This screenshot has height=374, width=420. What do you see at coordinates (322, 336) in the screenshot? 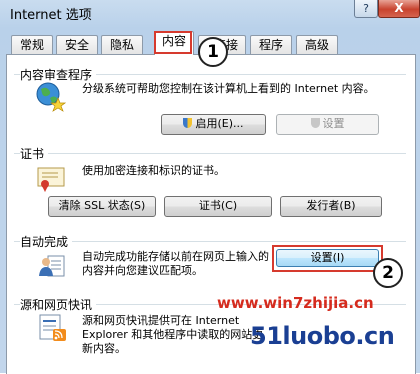
I see `watermark-51luobo: 51luobo.cn` at bounding box center [322, 336].